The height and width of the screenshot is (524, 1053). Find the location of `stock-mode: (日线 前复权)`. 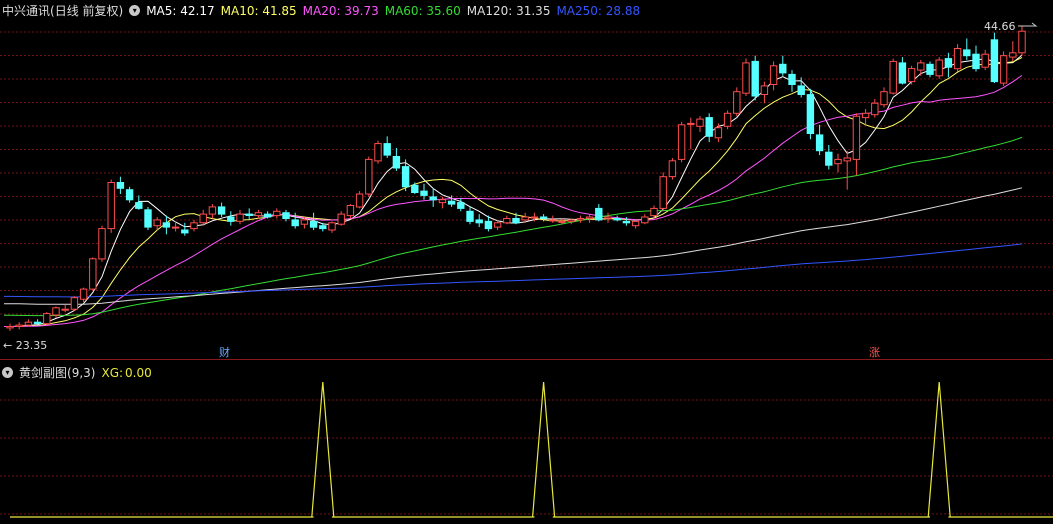

stock-mode: (日线 前复权) is located at coordinates (87, 11).